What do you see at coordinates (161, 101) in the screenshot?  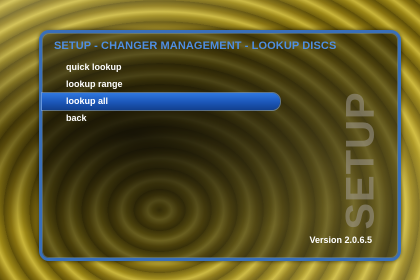 I see `menu-item-lookup-all: lookup all` at bounding box center [161, 101].